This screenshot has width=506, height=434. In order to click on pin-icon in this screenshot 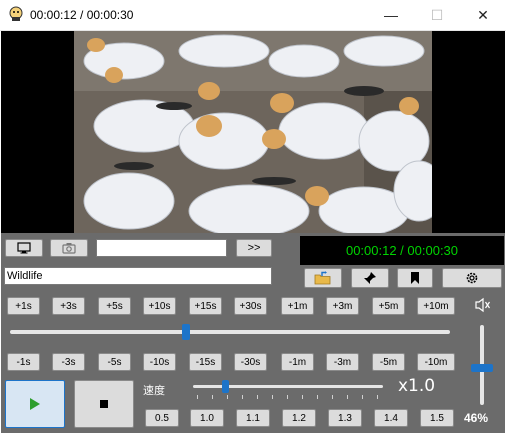, I will do `click(370, 278)`.